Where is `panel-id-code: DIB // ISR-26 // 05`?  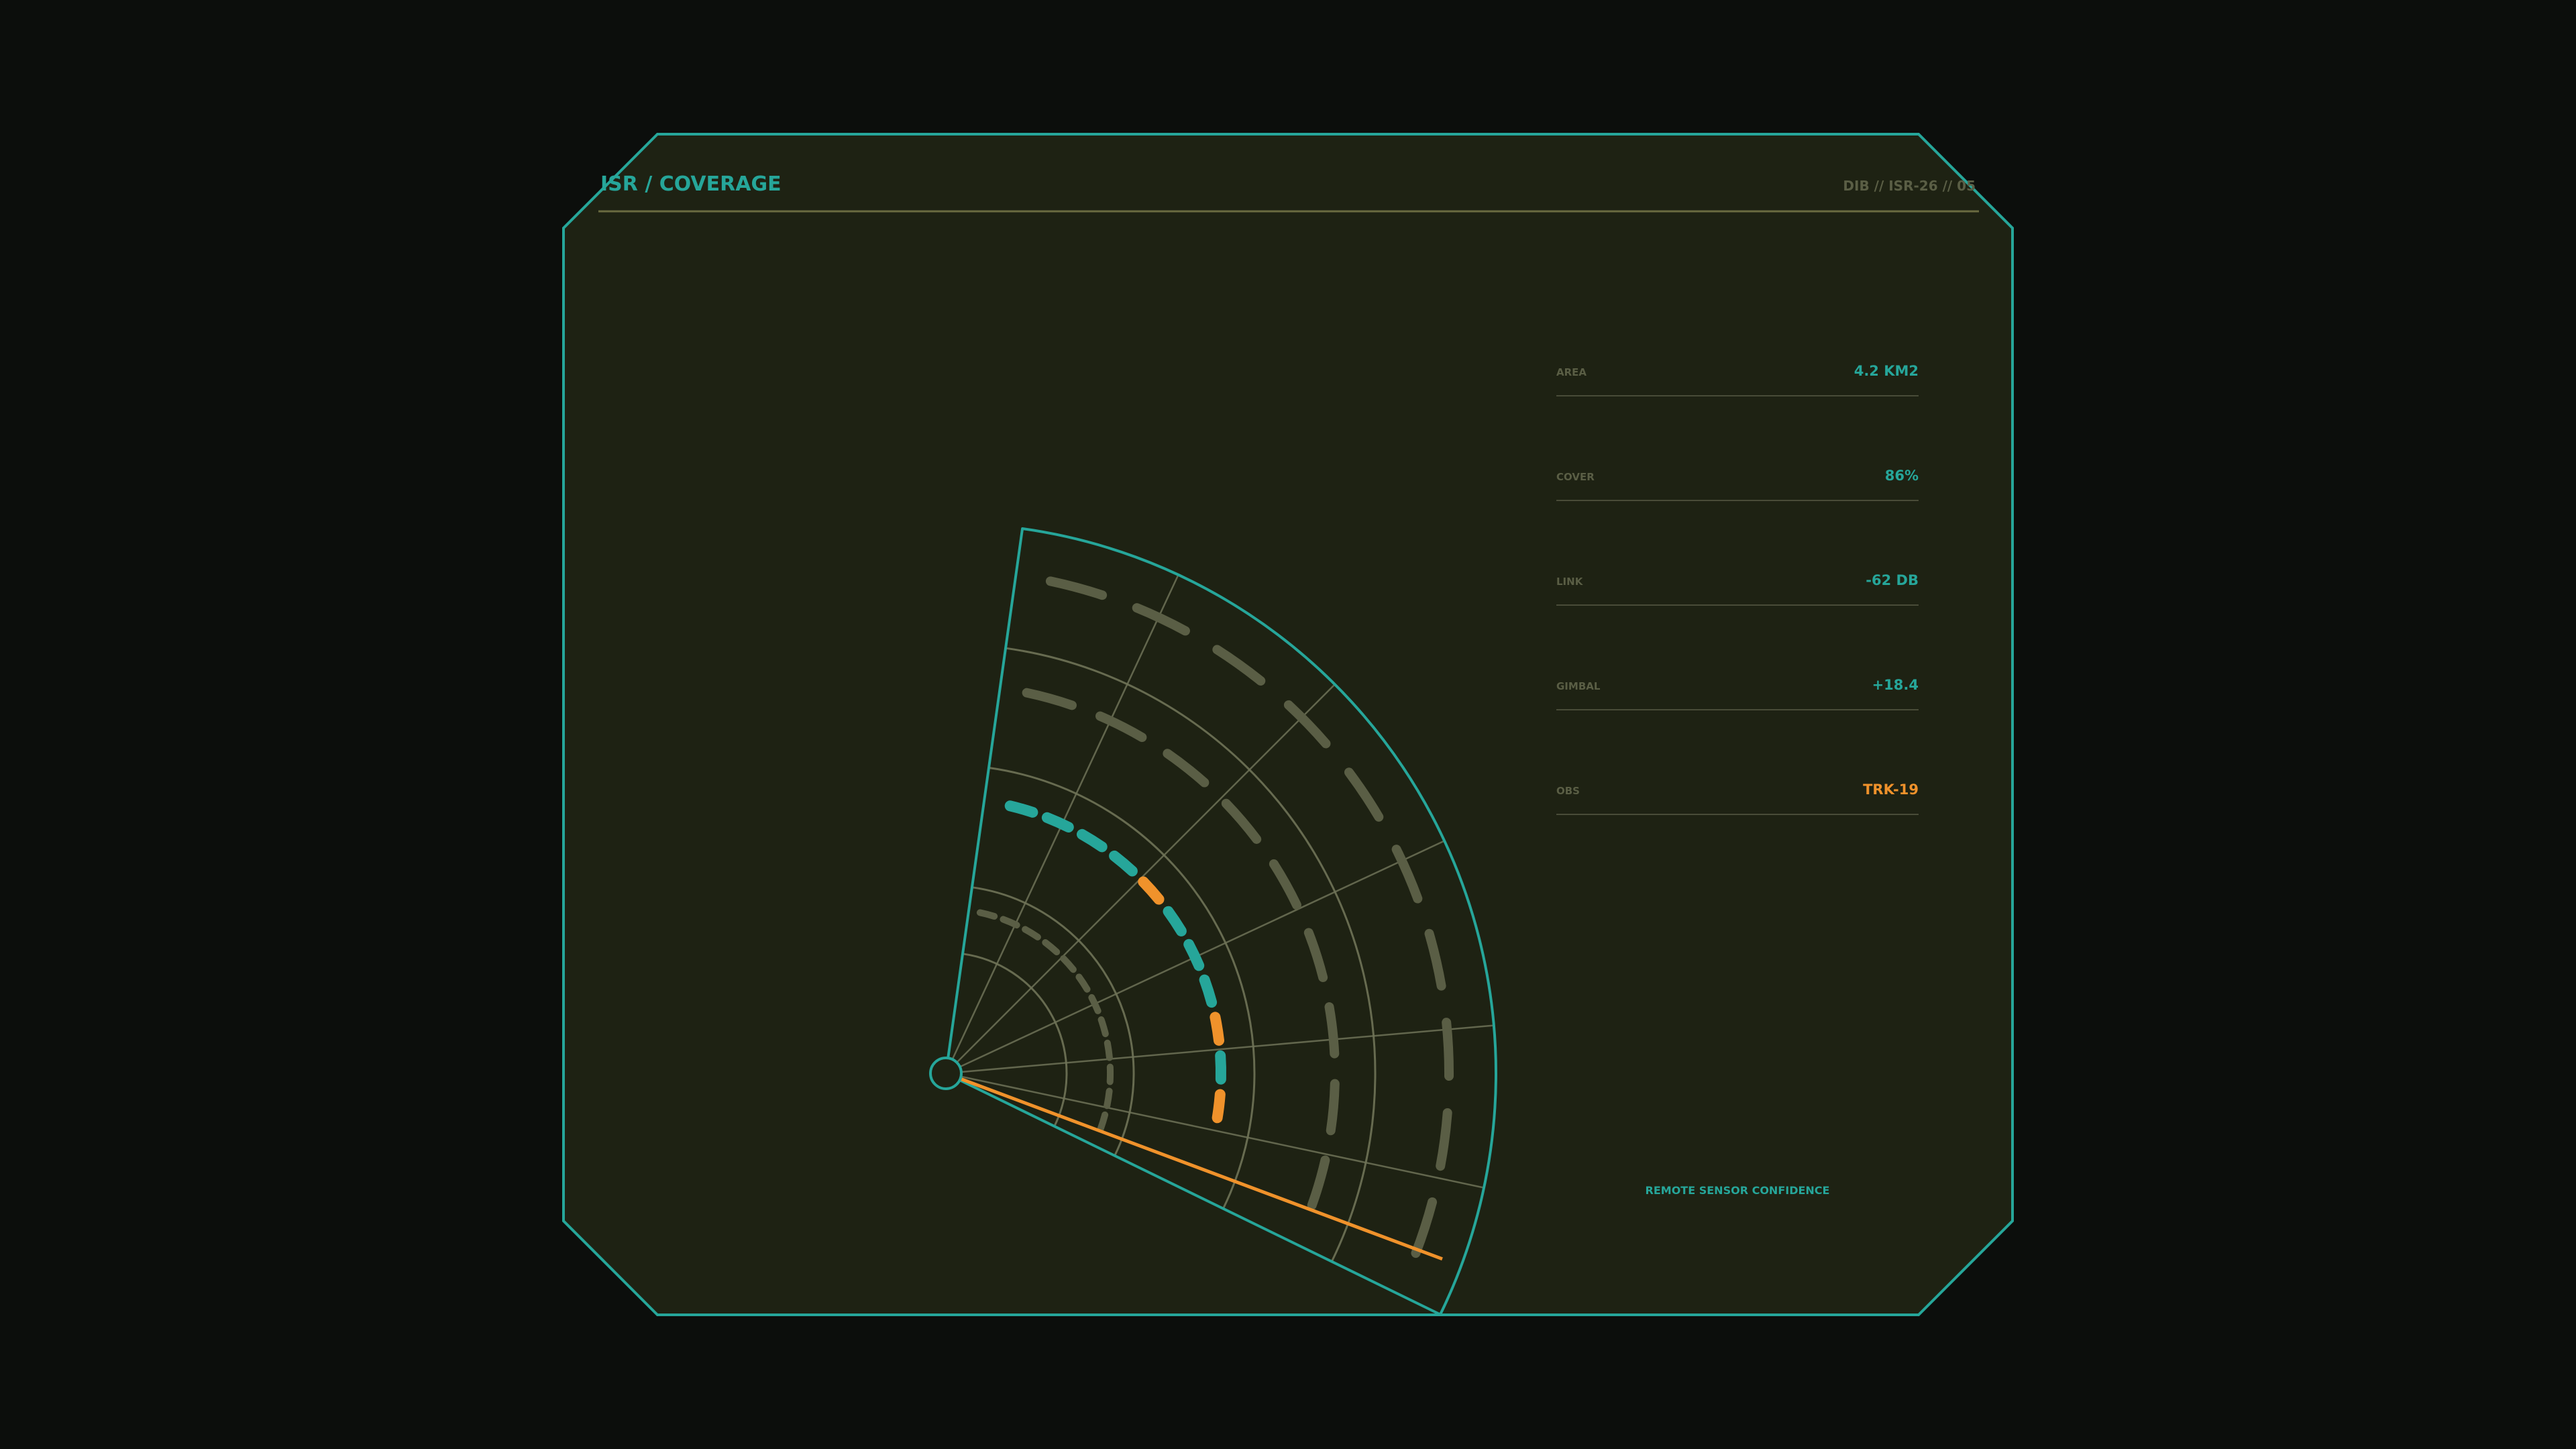
panel-id-code: DIB // ISR-26 // 05 is located at coordinates (1909, 186).